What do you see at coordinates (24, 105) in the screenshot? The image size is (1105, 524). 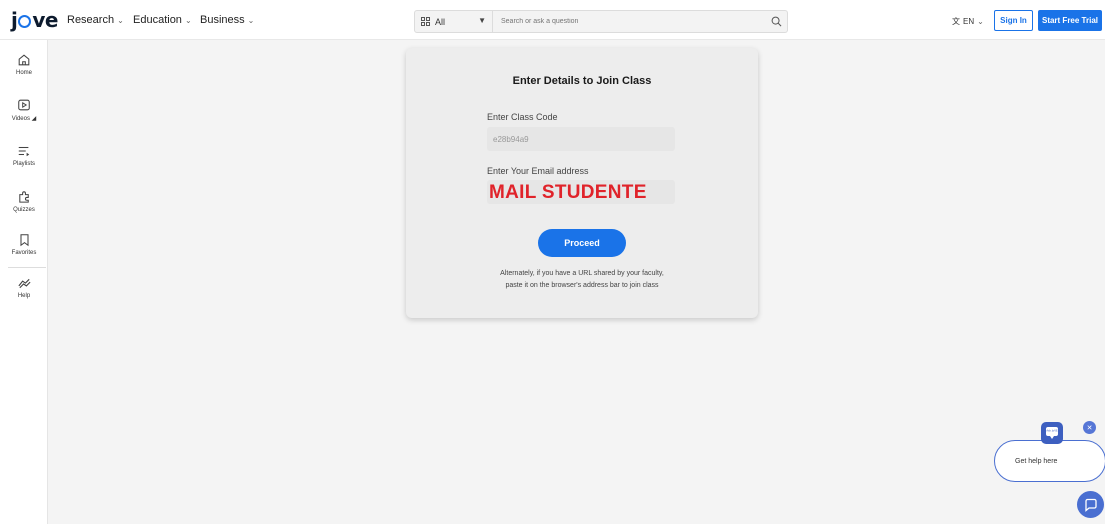 I see `video-icon` at bounding box center [24, 105].